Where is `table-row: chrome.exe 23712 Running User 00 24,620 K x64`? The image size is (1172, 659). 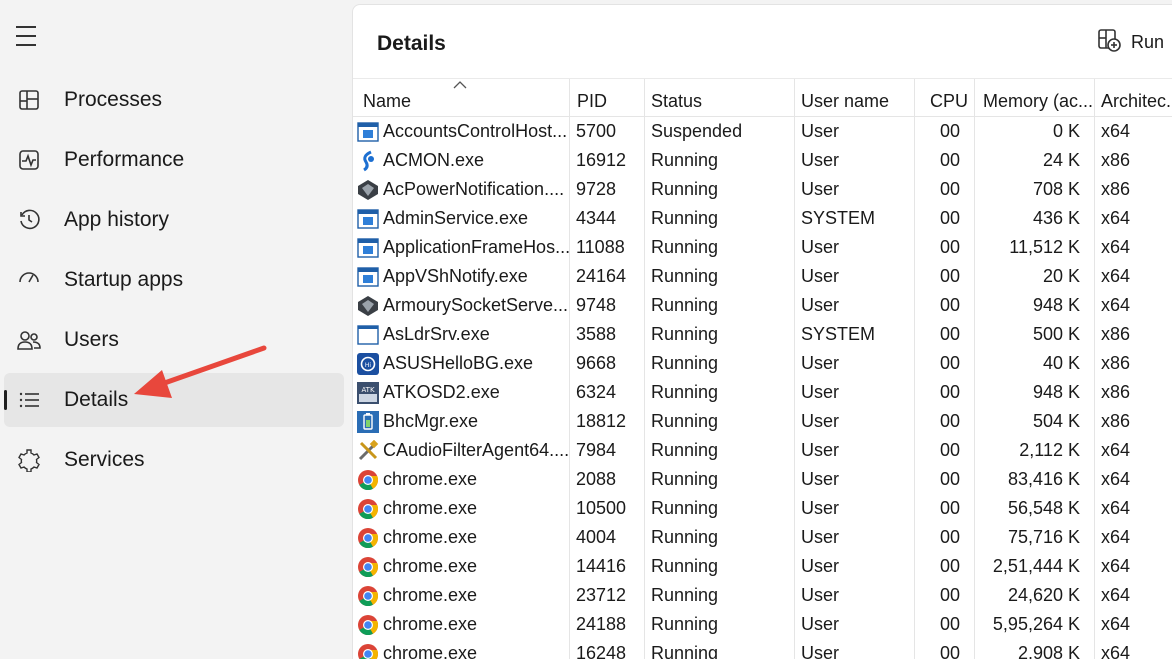 table-row: chrome.exe 23712 Running User 00 24,620 K x64 is located at coordinates (762, 595).